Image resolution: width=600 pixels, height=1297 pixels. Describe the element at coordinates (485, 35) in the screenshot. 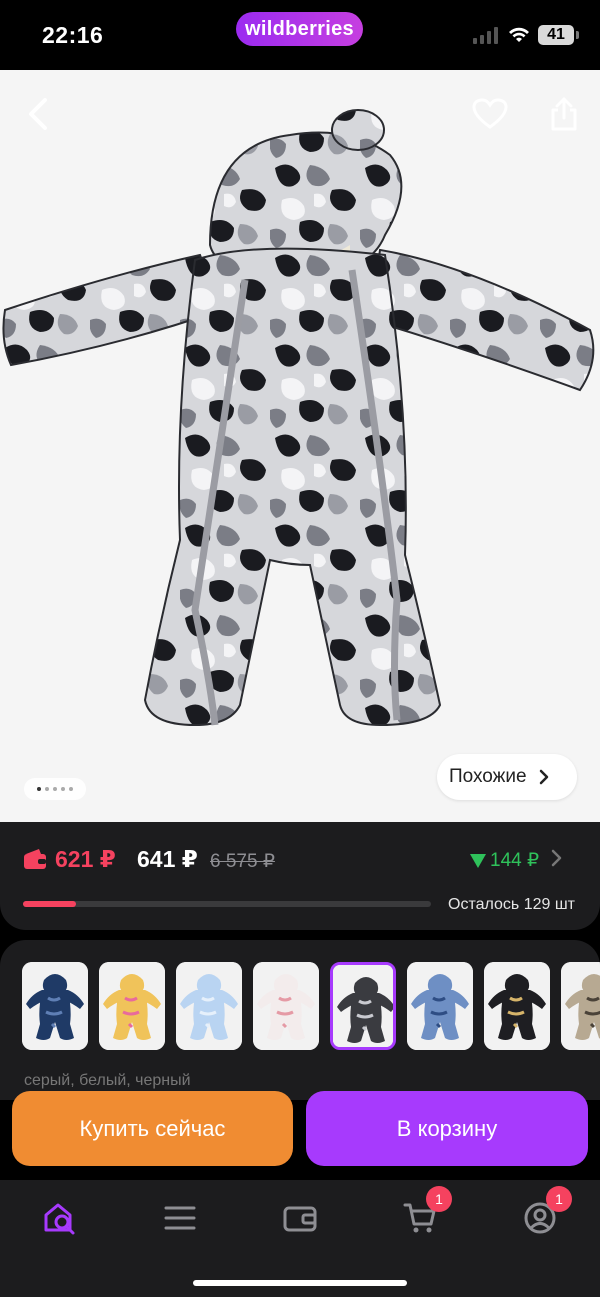

I see `cellular-signal-icon` at that location.